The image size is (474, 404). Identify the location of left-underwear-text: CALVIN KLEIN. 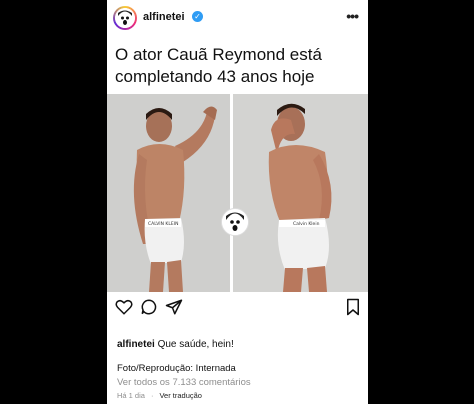
(163, 224).